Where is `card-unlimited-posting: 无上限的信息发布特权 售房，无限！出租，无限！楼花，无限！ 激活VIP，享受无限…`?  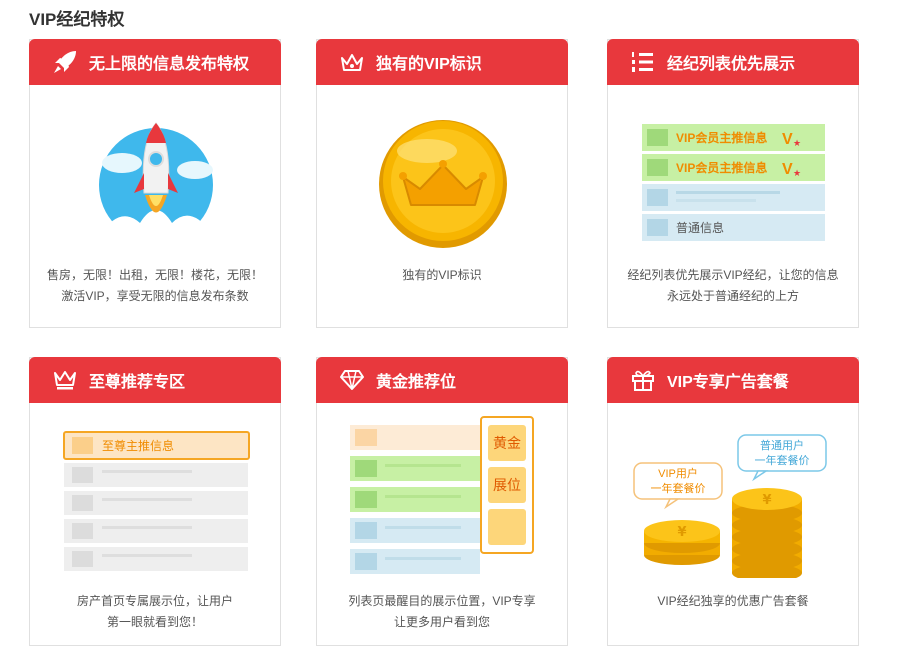
card-unlimited-posting: 无上限的信息发布特权 售房，无限！出租，无限！楼花，无限！ 激活VIP，享受无限… is located at coordinates (155, 183).